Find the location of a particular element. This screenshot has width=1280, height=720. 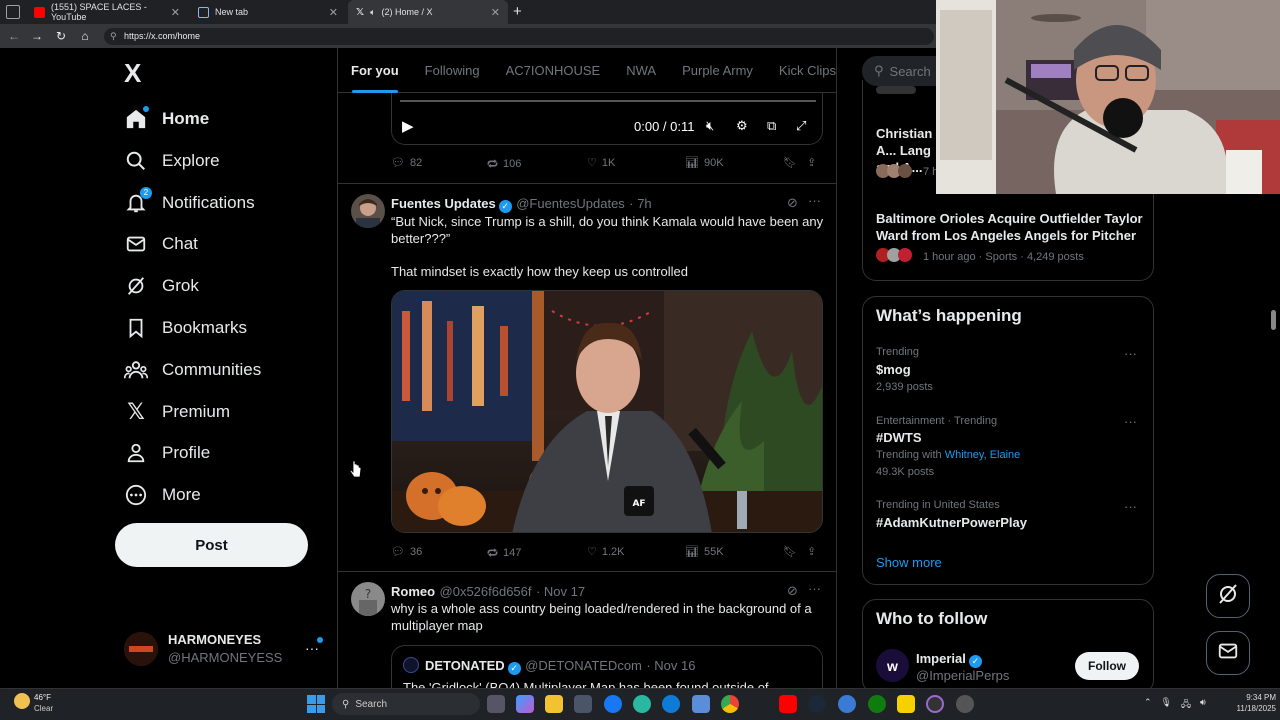

tab-nwa: NWA is located at coordinates (641, 70).